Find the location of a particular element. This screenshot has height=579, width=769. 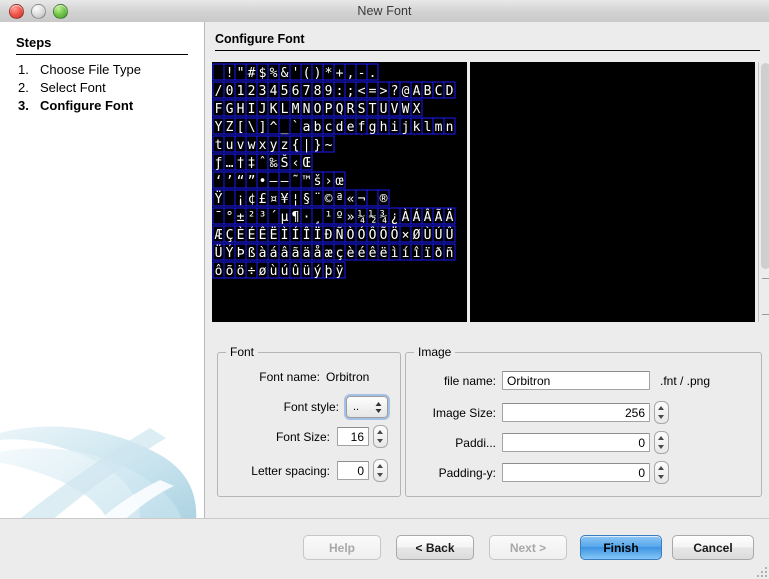

font-size-input: 16 is located at coordinates (353, 436).